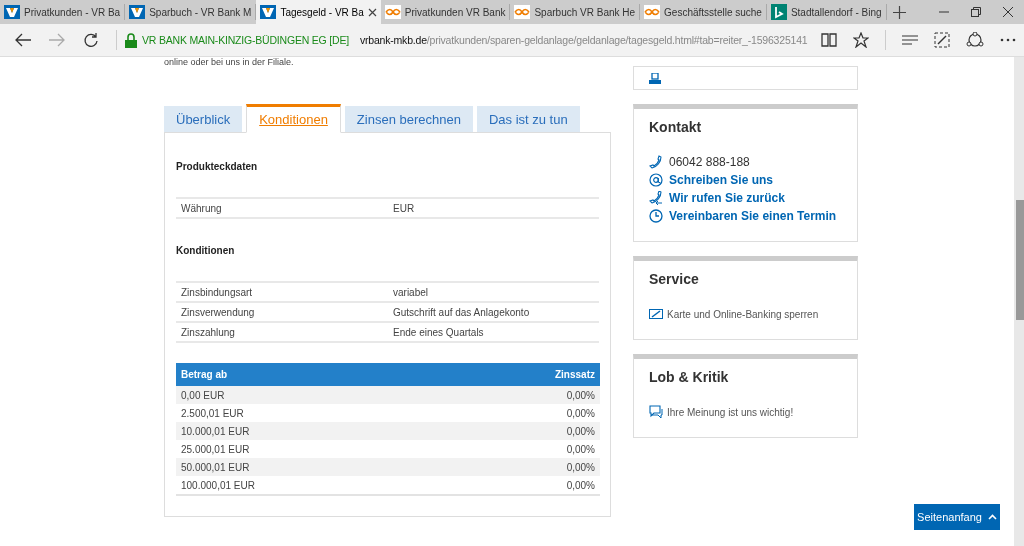  What do you see at coordinates (445, 12) in the screenshot?
I see `browser-tab: Privatkunden VR Bank` at bounding box center [445, 12].